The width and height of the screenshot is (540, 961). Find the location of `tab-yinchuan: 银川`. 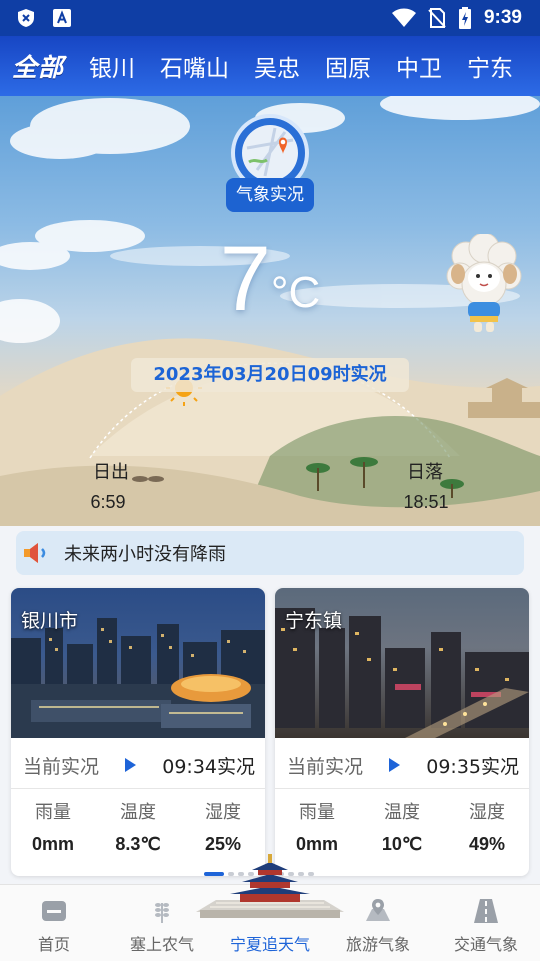

tab-yinchuan: 银川 is located at coordinates (112, 66).